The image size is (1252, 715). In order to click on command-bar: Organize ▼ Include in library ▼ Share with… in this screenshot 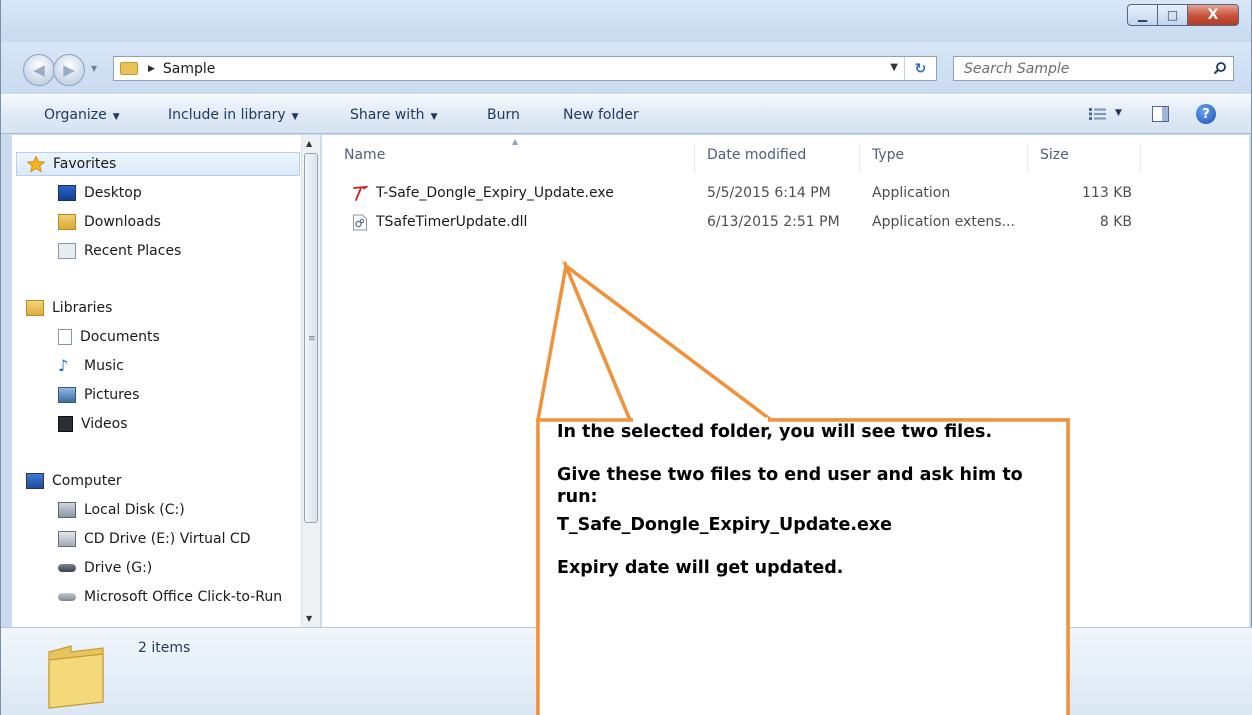, I will do `click(626, 114)`.